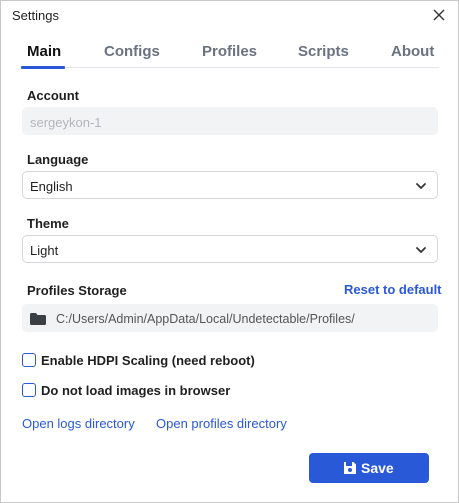  I want to click on hdpi-scaling-label: Enable HDPI Scaling (need reboot), so click(148, 360).